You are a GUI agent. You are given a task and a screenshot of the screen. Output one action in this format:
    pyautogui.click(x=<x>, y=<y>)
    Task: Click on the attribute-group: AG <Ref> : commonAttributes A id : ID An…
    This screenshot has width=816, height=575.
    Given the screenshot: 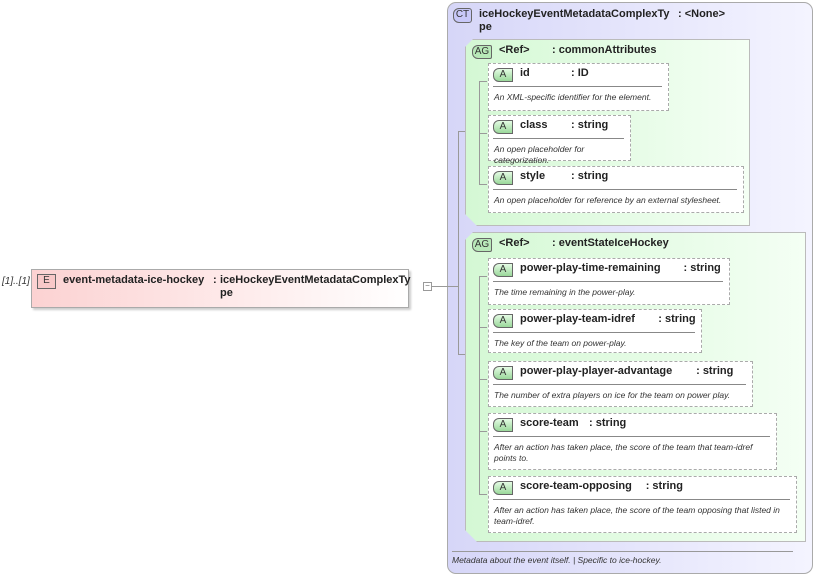 What is the action you would take?
    pyautogui.click(x=607, y=132)
    